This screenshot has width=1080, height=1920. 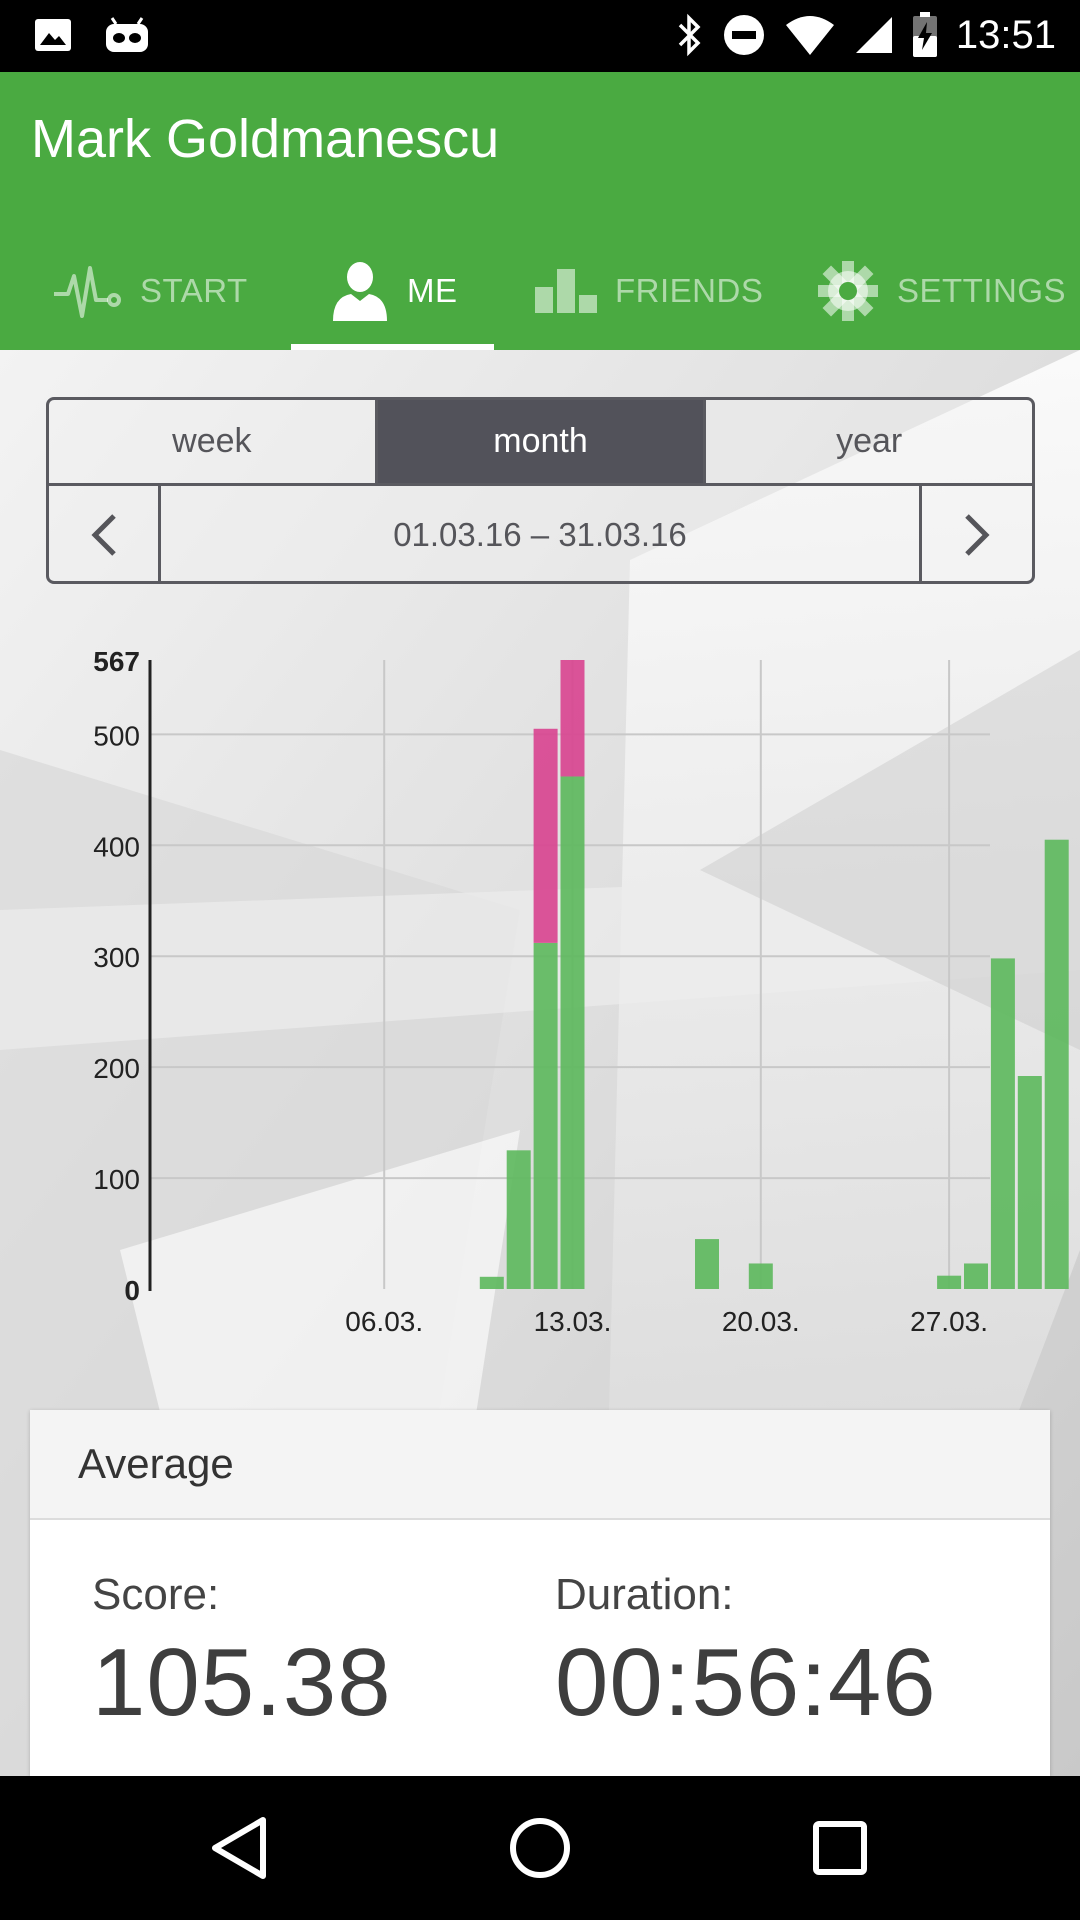 What do you see at coordinates (265, 139) in the screenshot?
I see `page-title: Mark Goldmanescu` at bounding box center [265, 139].